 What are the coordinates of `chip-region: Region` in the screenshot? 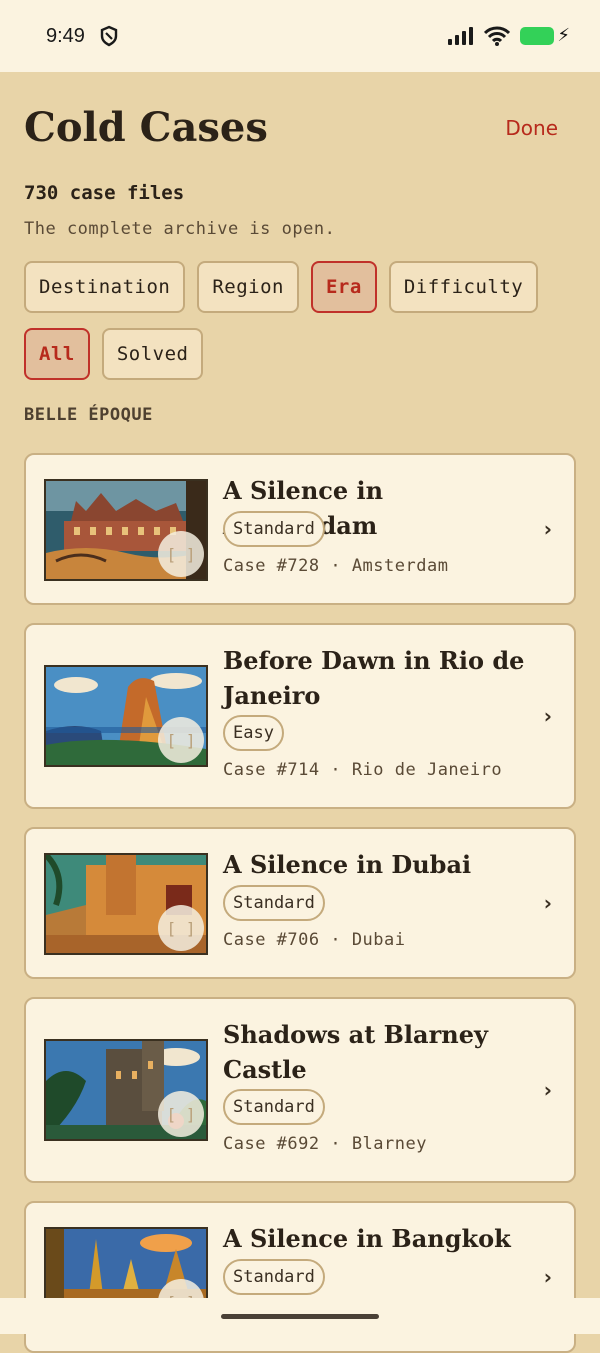 It's located at (248, 287).